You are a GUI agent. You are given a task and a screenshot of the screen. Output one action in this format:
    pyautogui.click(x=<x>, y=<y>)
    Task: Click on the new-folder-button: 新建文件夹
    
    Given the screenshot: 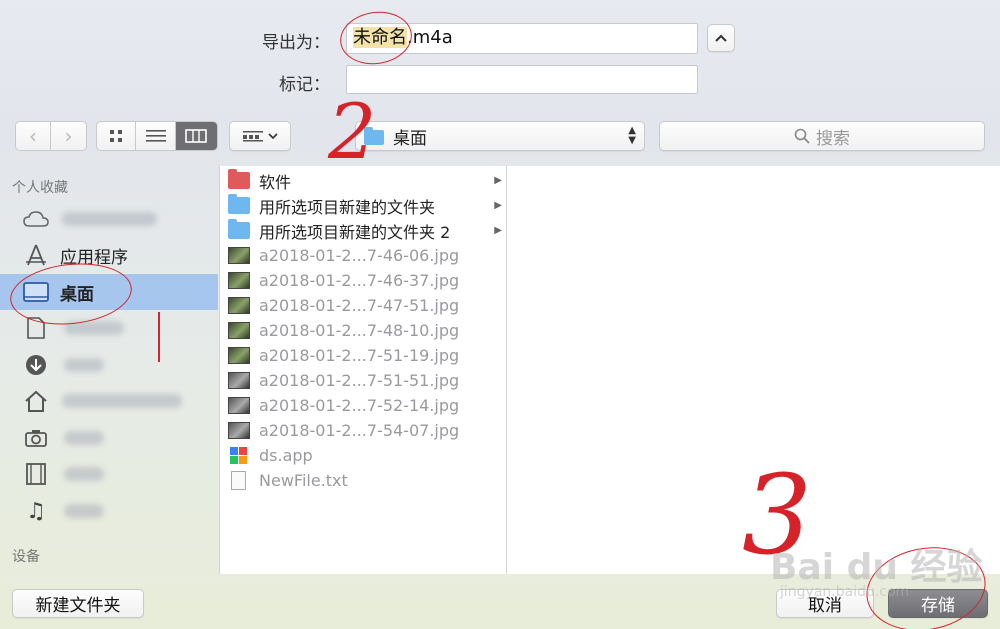 What is the action you would take?
    pyautogui.click(x=78, y=603)
    